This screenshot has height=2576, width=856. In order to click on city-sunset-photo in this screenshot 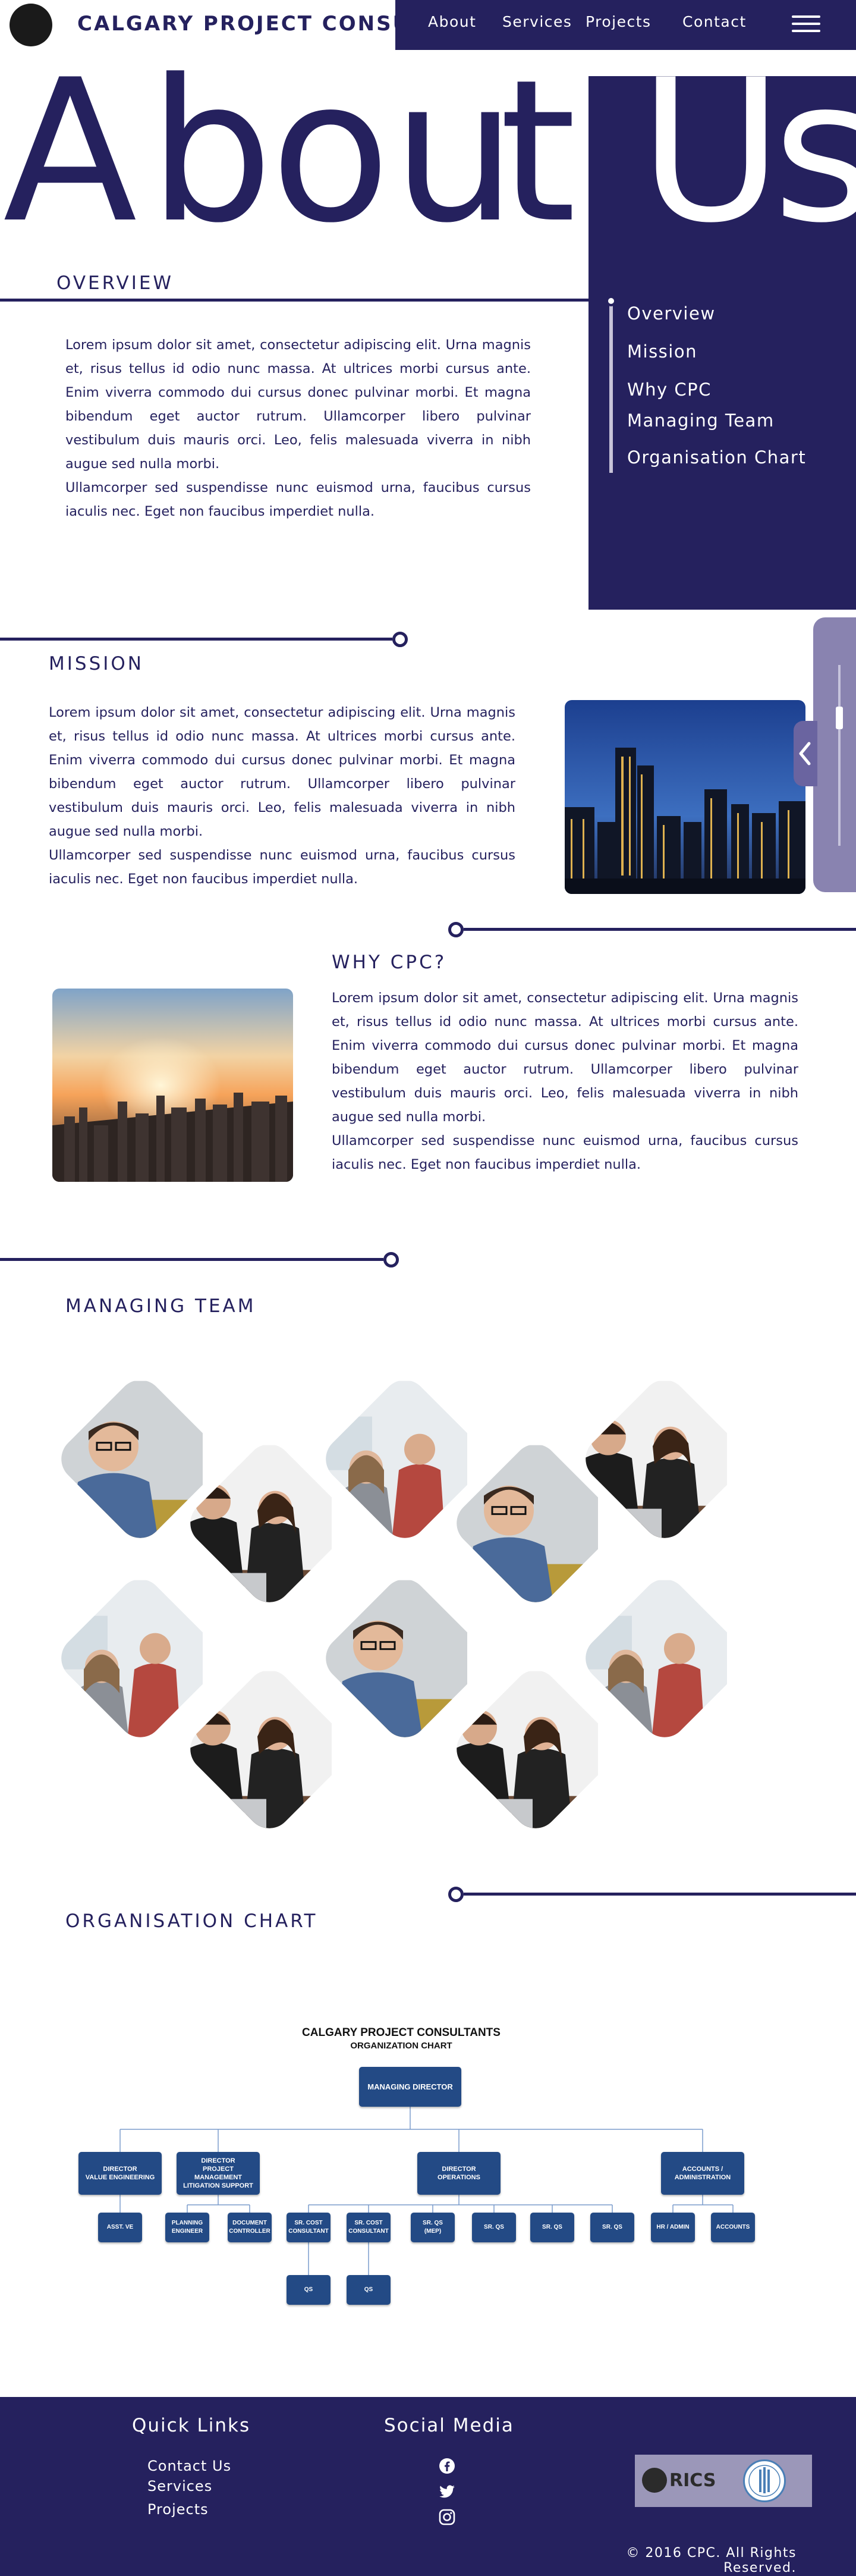, I will do `click(172, 1085)`.